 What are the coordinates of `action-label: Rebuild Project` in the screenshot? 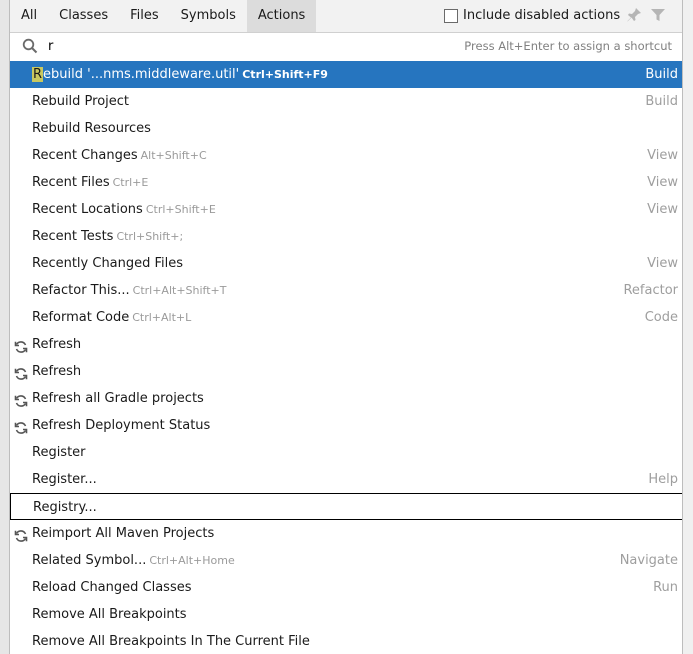 It's located at (81, 101).